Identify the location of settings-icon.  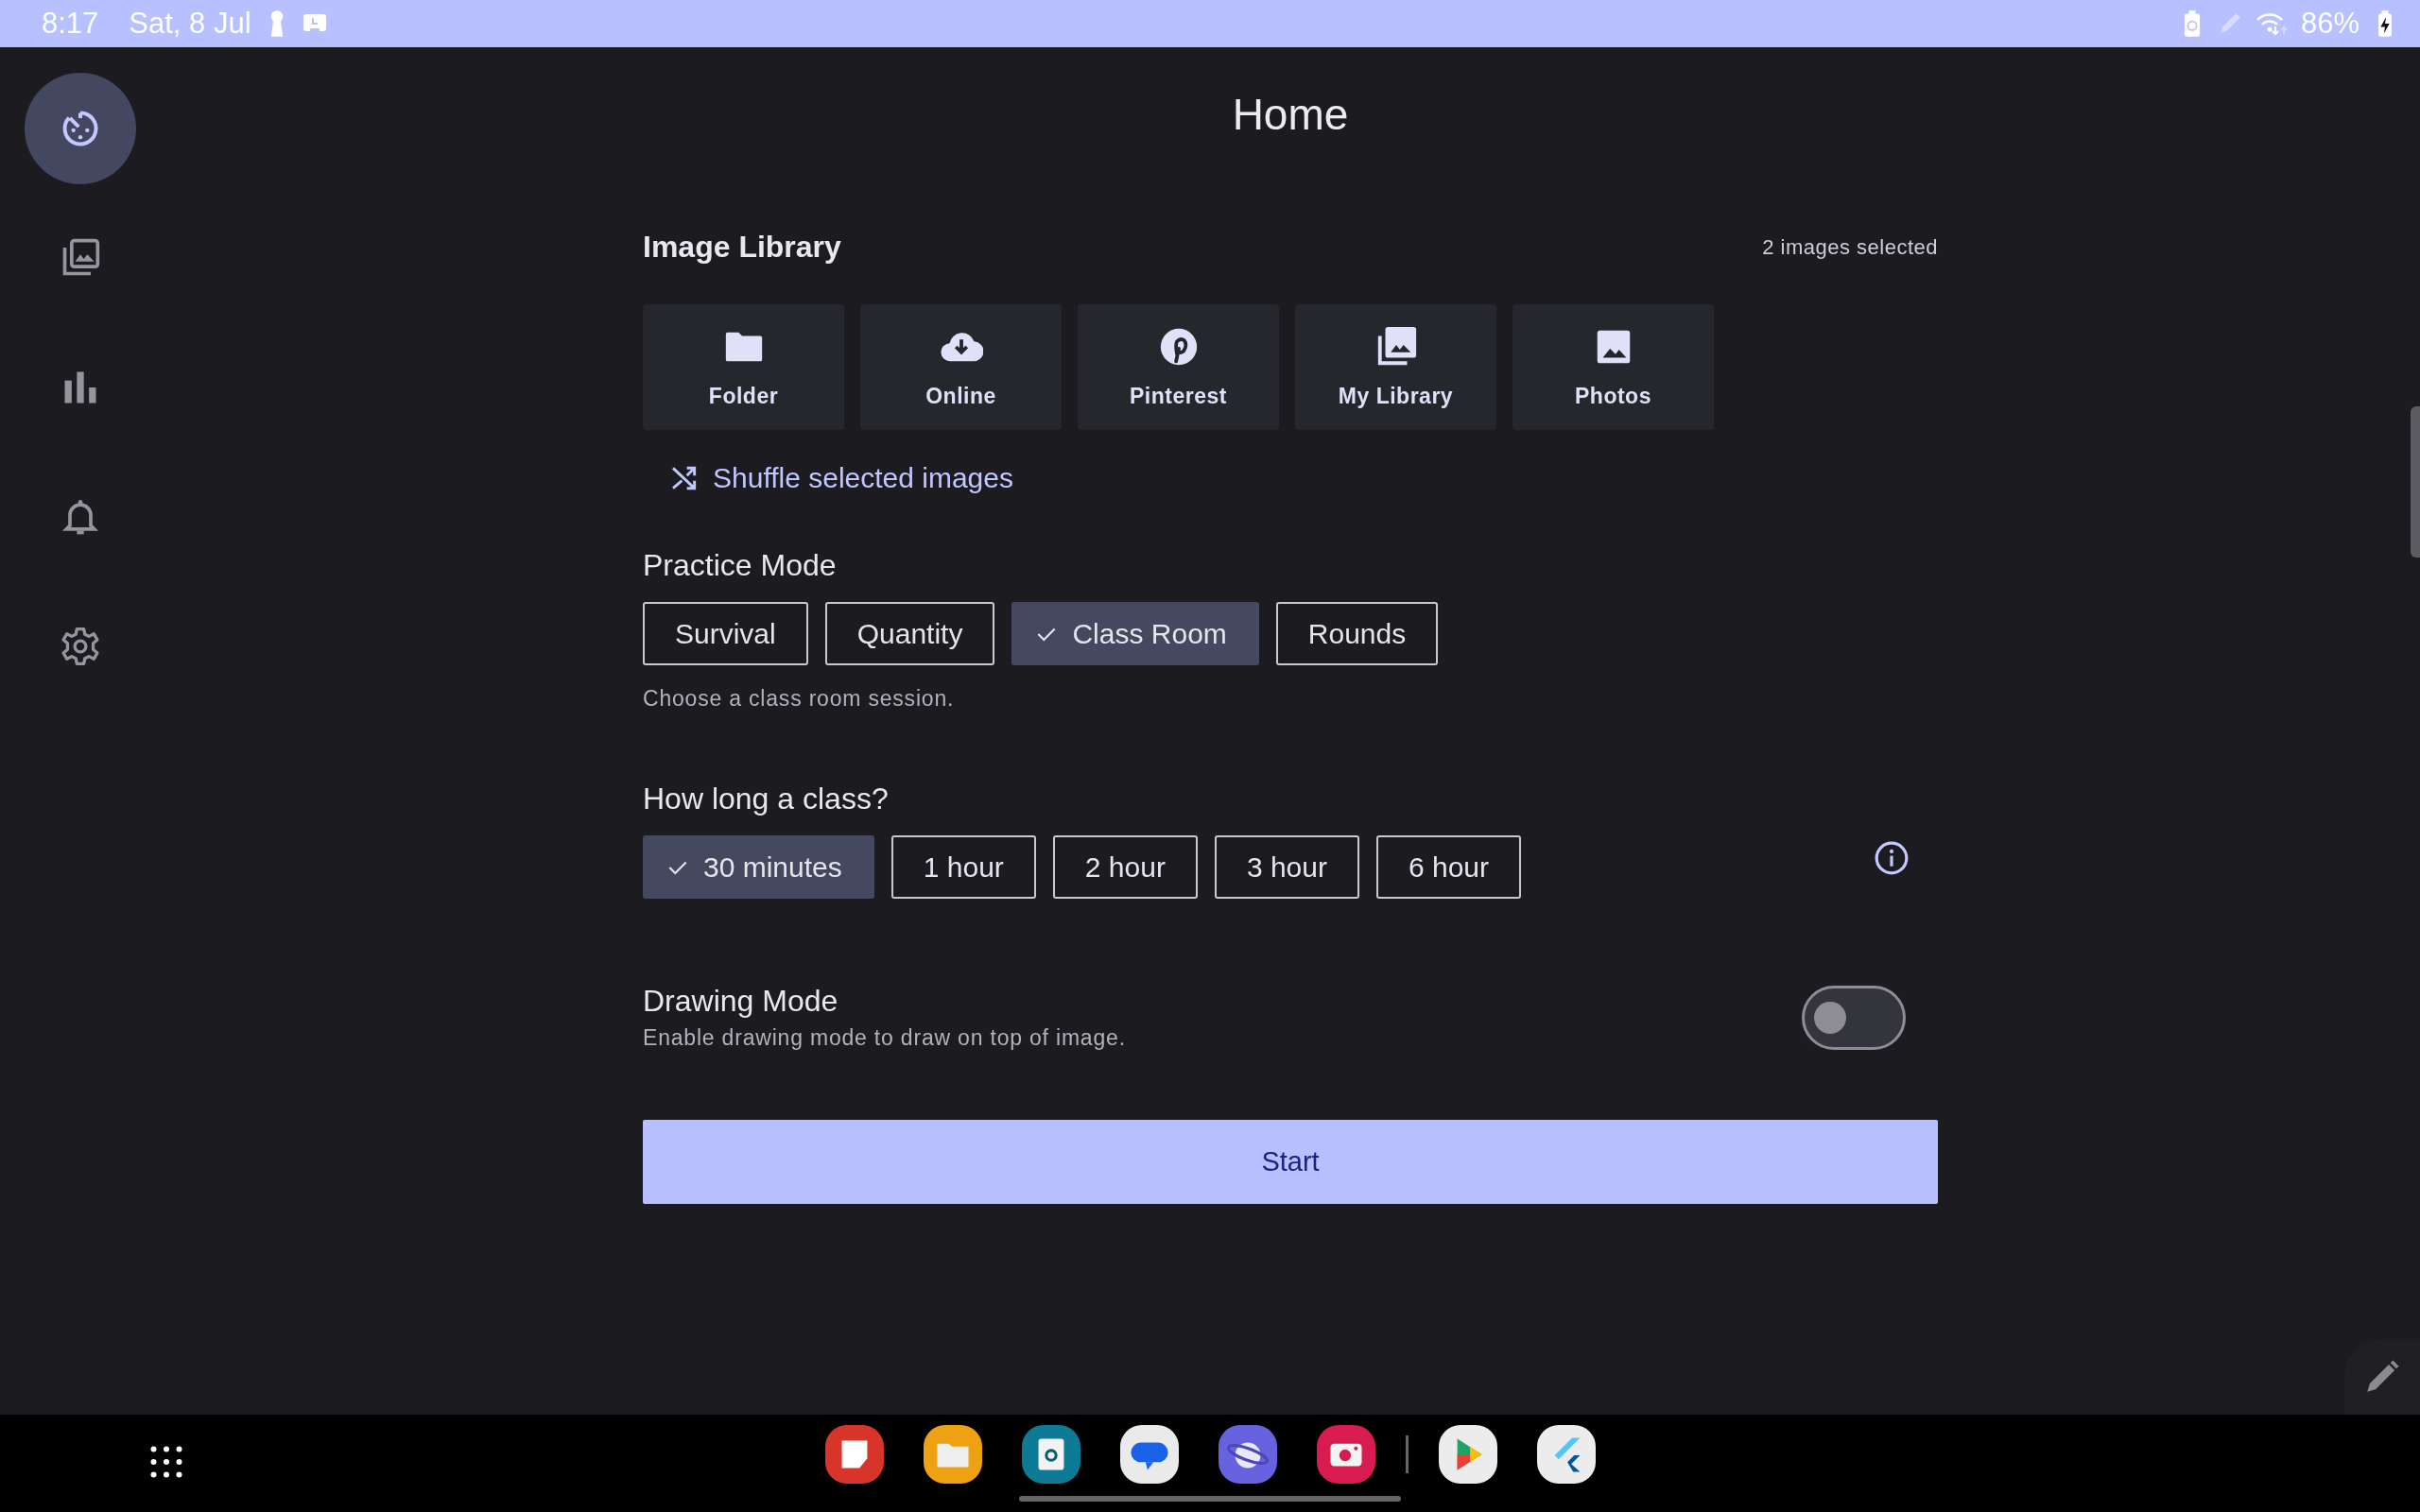
(80, 646).